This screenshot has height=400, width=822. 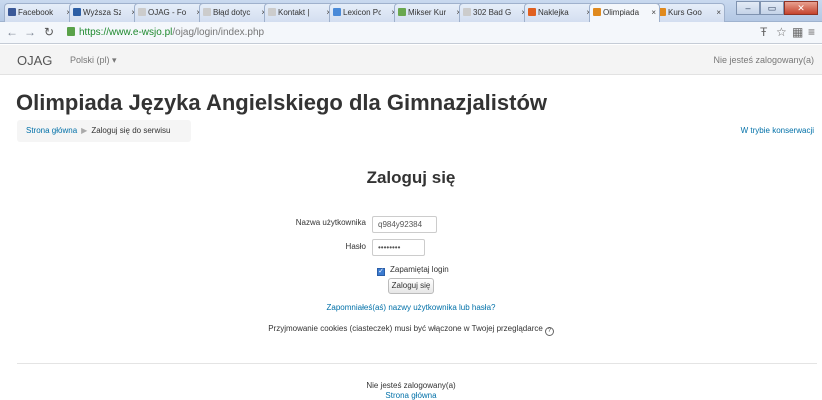 I want to click on tab-label: Wyższa Sz, so click(x=102, y=12).